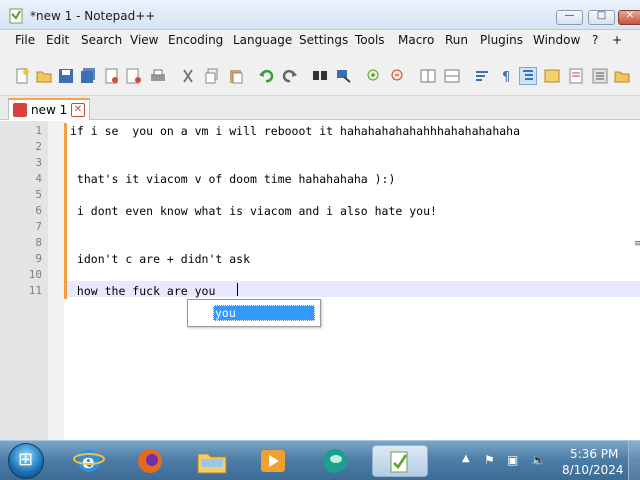 This screenshot has height=480, width=640. I want to click on line-number: 1, so click(38, 130).